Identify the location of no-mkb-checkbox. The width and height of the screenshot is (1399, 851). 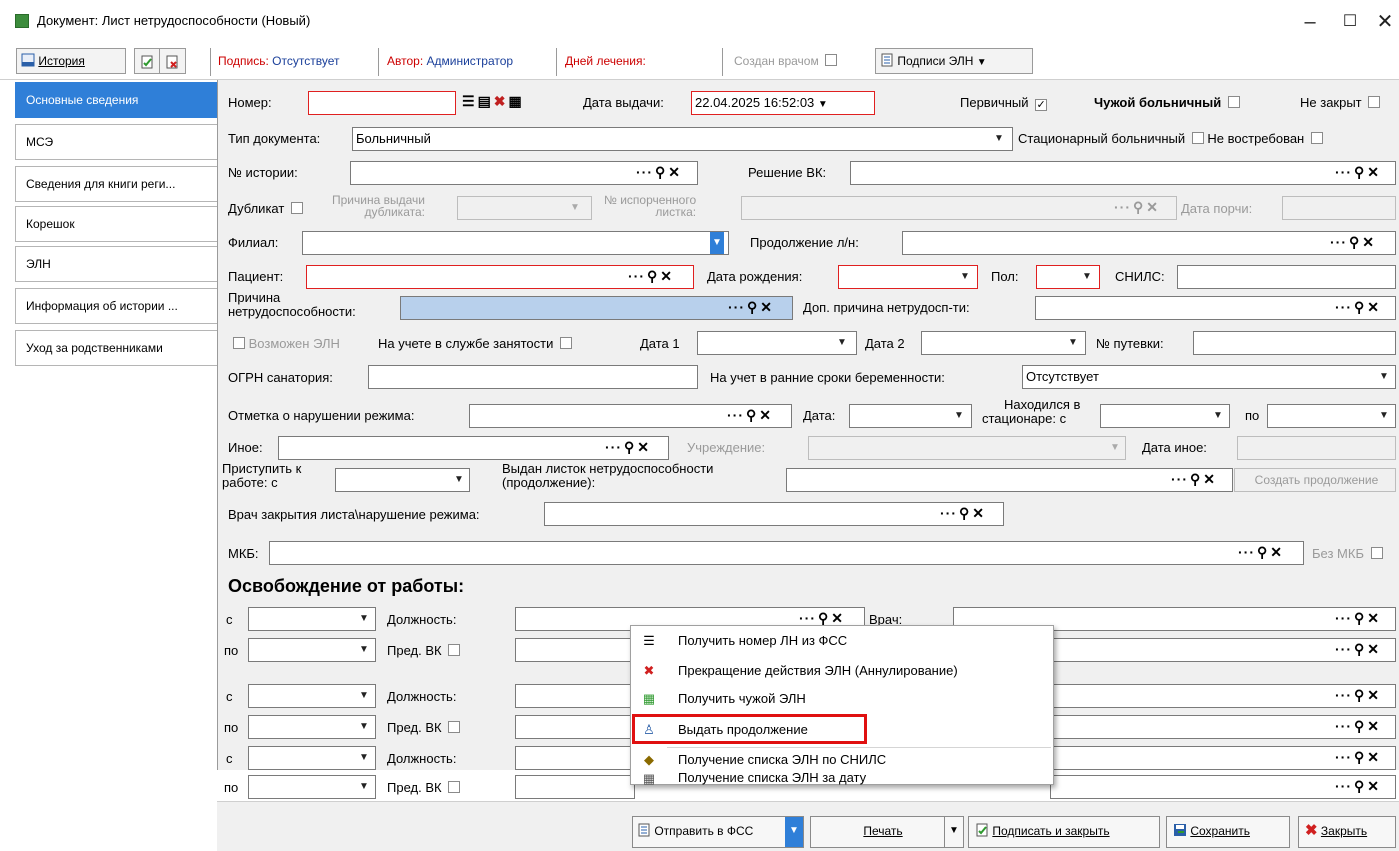
(1376, 553).